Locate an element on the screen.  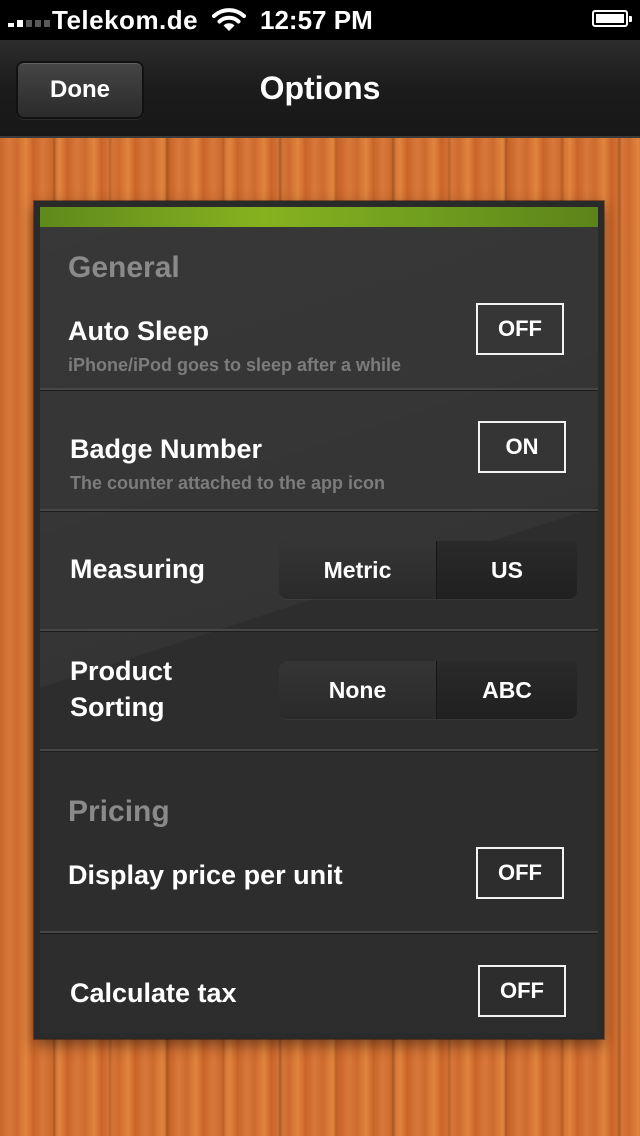
wifi-icon is located at coordinates (229, 19).